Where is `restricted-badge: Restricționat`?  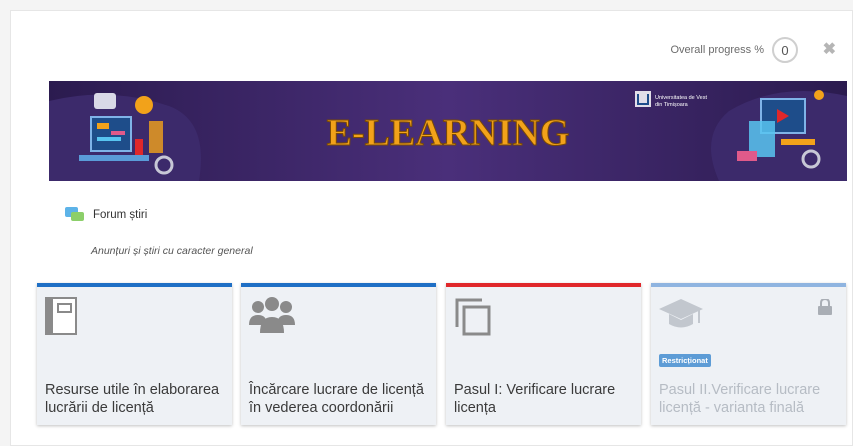
restricted-badge: Restricționat is located at coordinates (685, 360).